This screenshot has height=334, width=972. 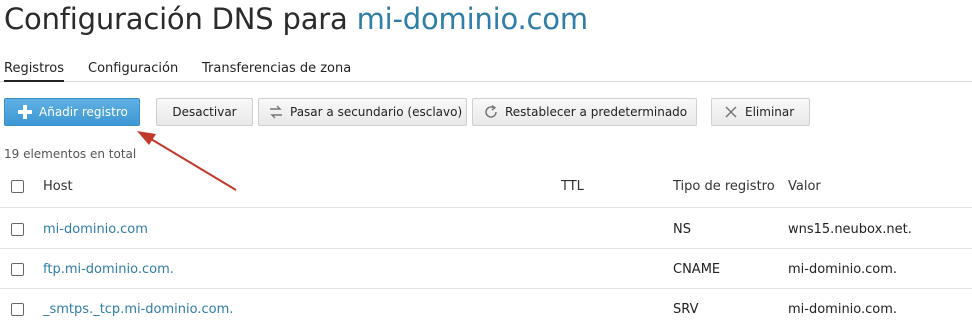 I want to click on page-title-prefix: Configuración DNS para, so click(x=180, y=19).